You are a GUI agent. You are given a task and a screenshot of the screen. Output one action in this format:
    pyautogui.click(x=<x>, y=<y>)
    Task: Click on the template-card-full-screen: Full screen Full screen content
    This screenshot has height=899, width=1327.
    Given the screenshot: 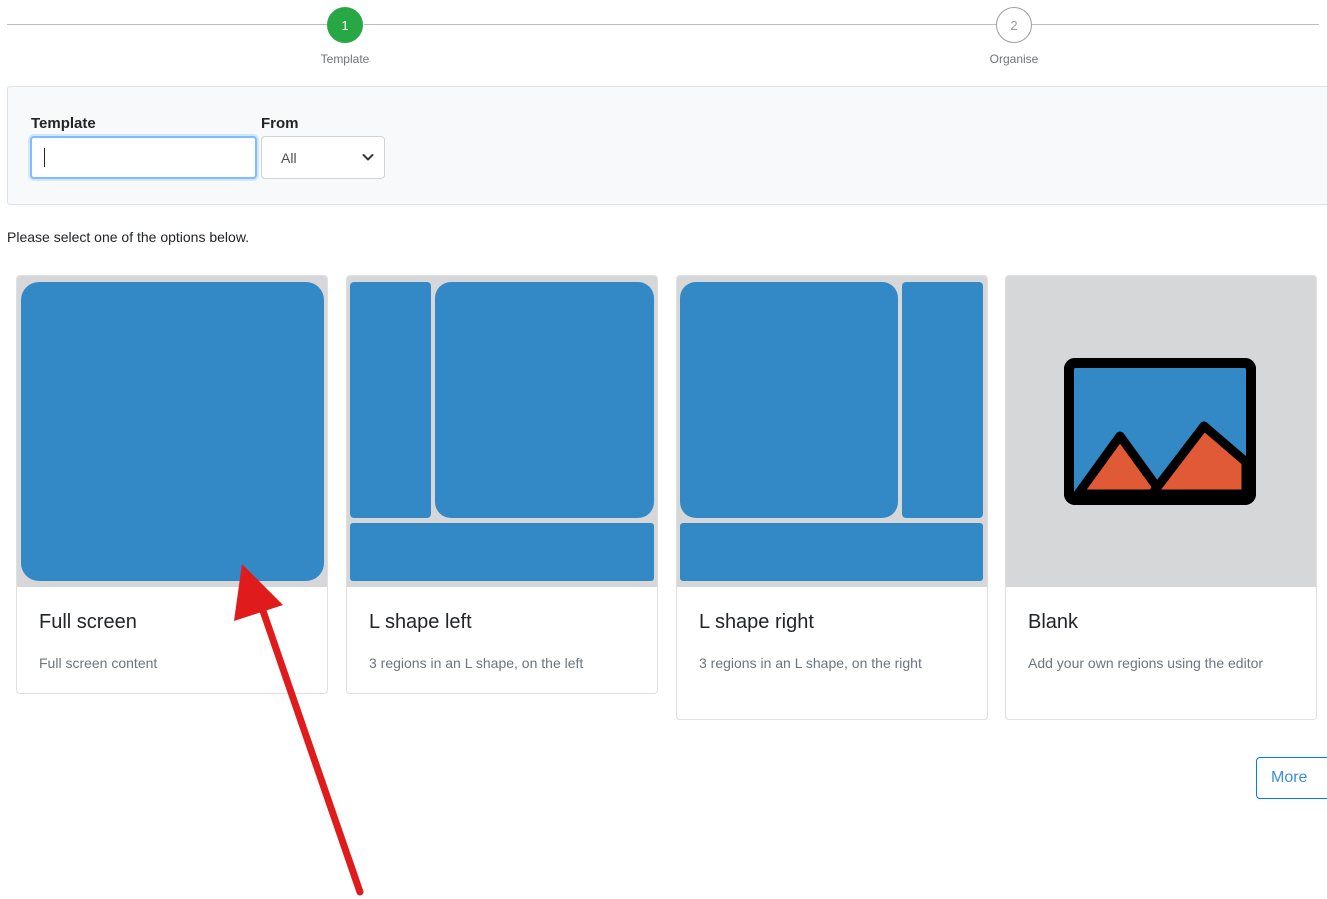 What is the action you would take?
    pyautogui.click(x=172, y=484)
    